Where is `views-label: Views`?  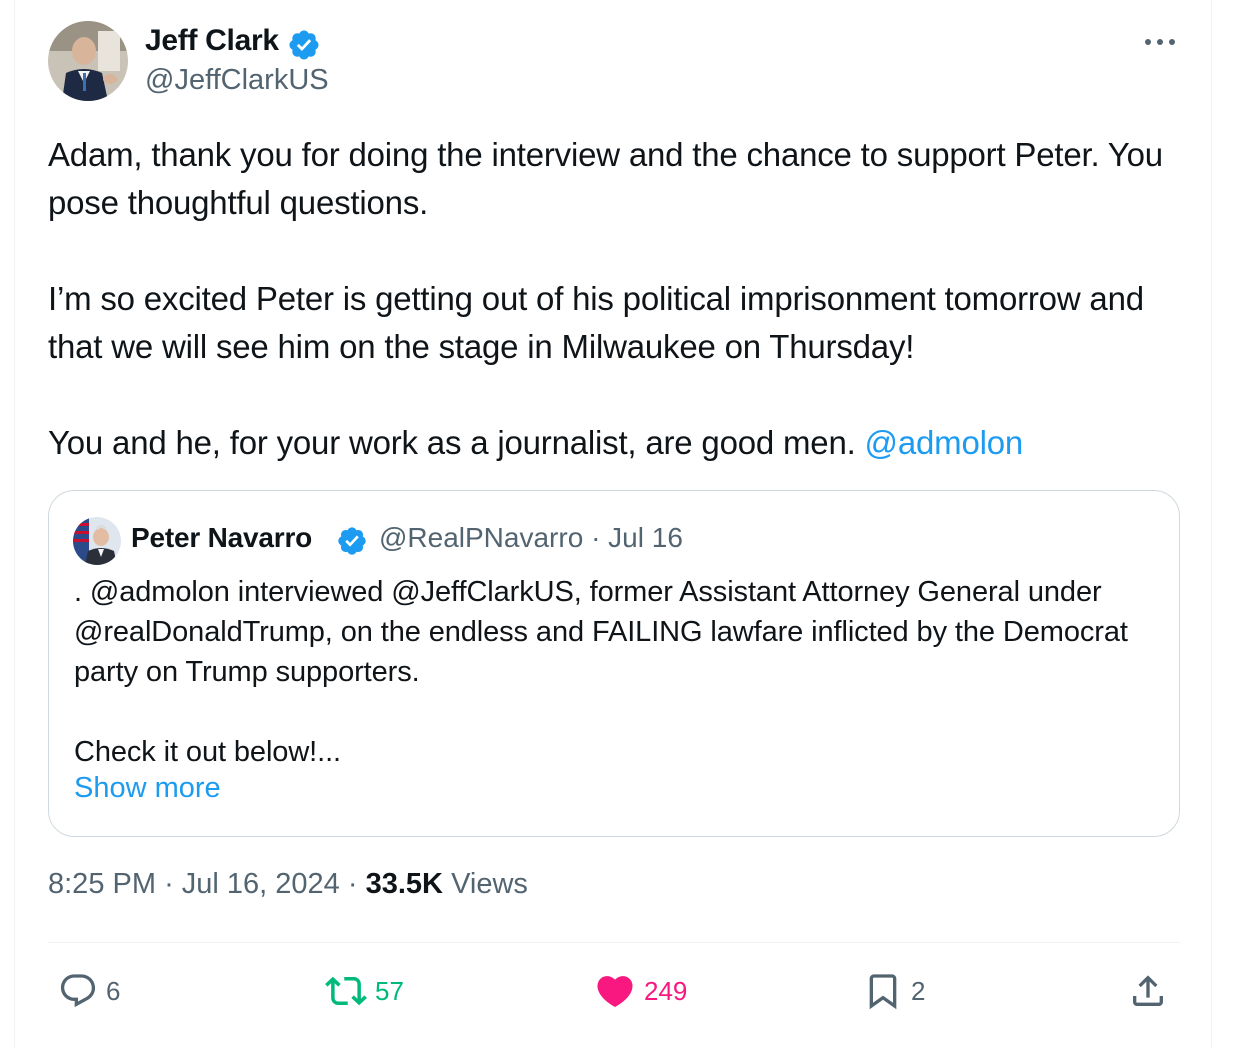
views-label: Views is located at coordinates (489, 884).